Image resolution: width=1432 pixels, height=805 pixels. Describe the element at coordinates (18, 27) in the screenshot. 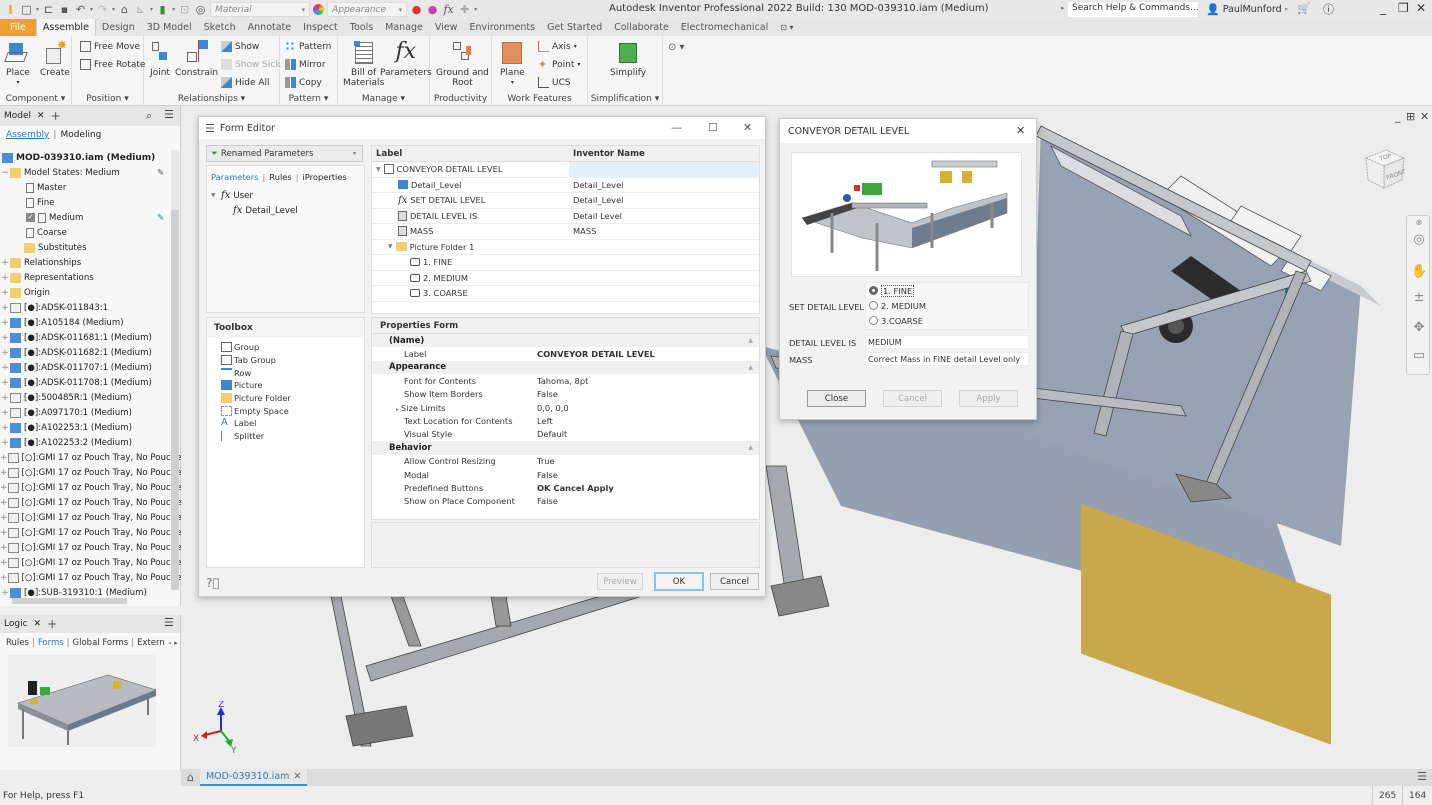

I see `tab-file: File` at that location.